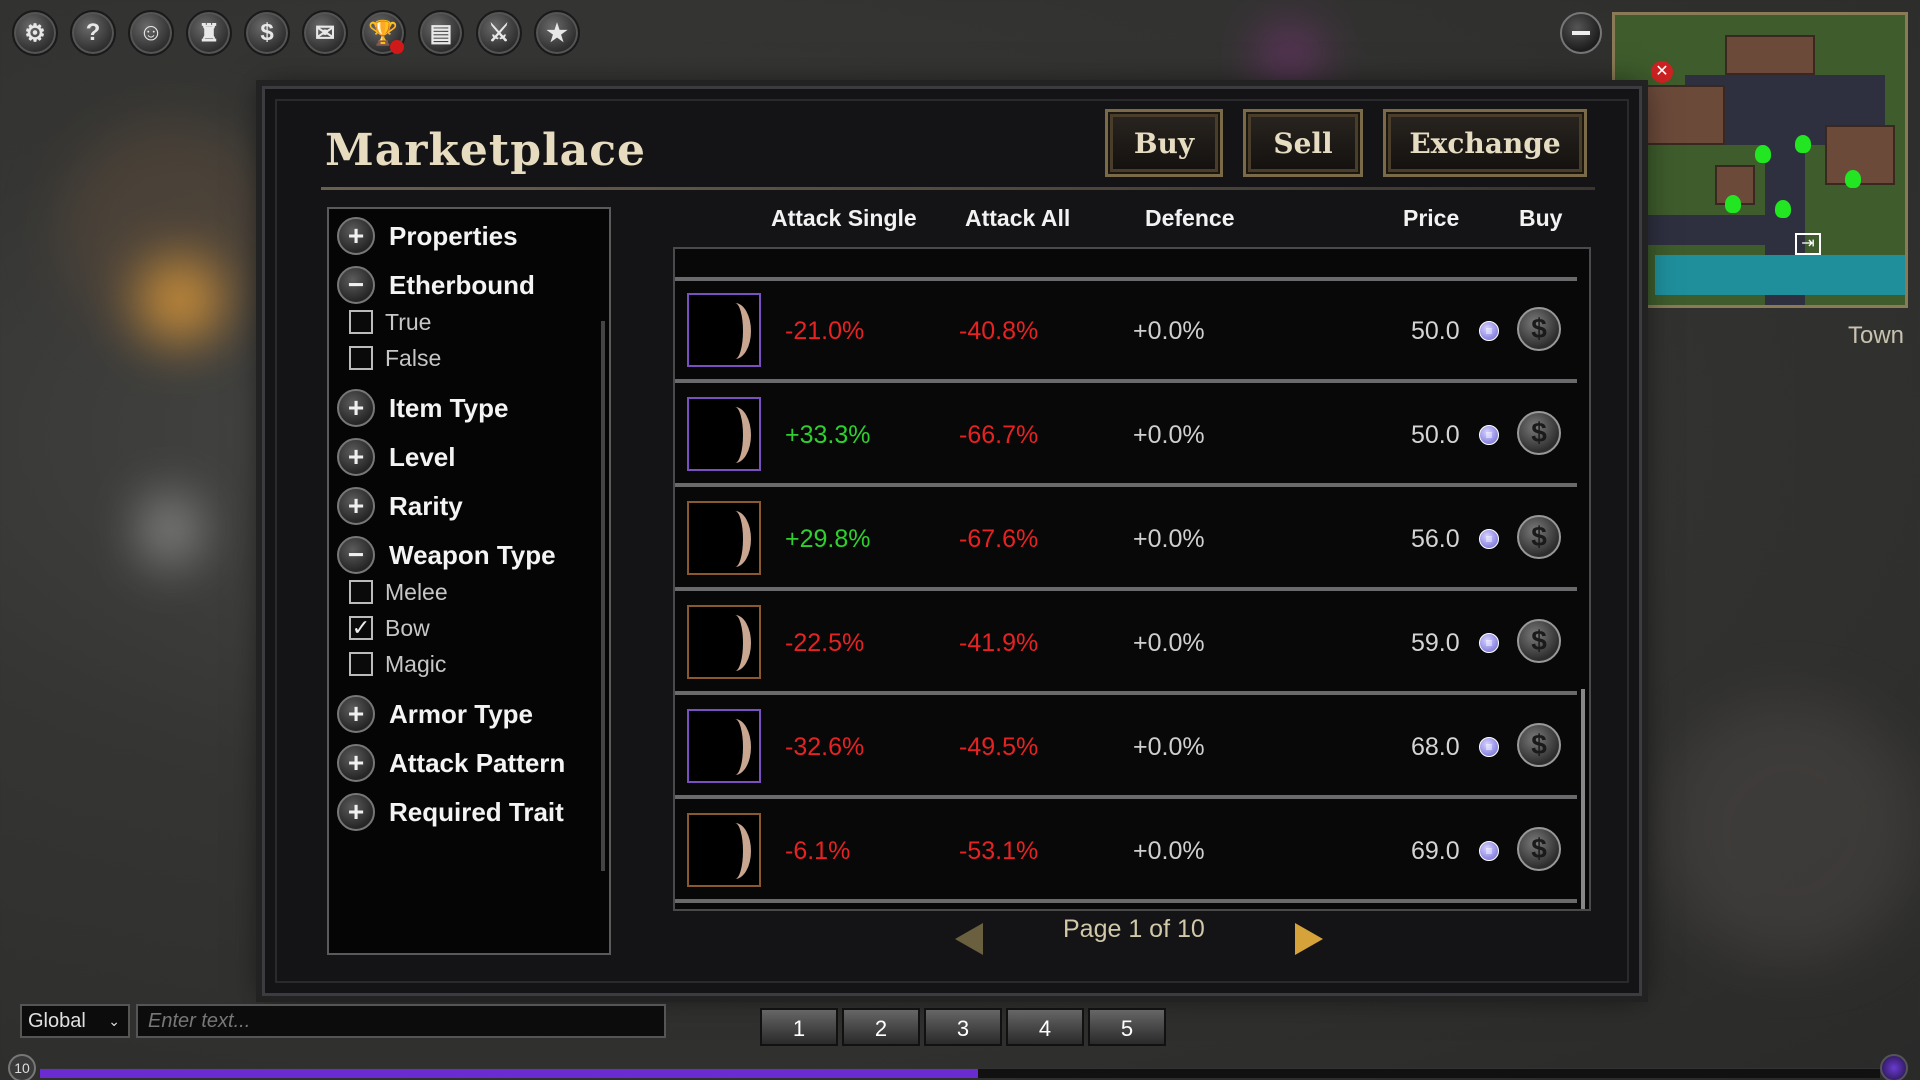  Describe the element at coordinates (1485, 143) in the screenshot. I see `exchange-tab-button: Exchange` at that location.